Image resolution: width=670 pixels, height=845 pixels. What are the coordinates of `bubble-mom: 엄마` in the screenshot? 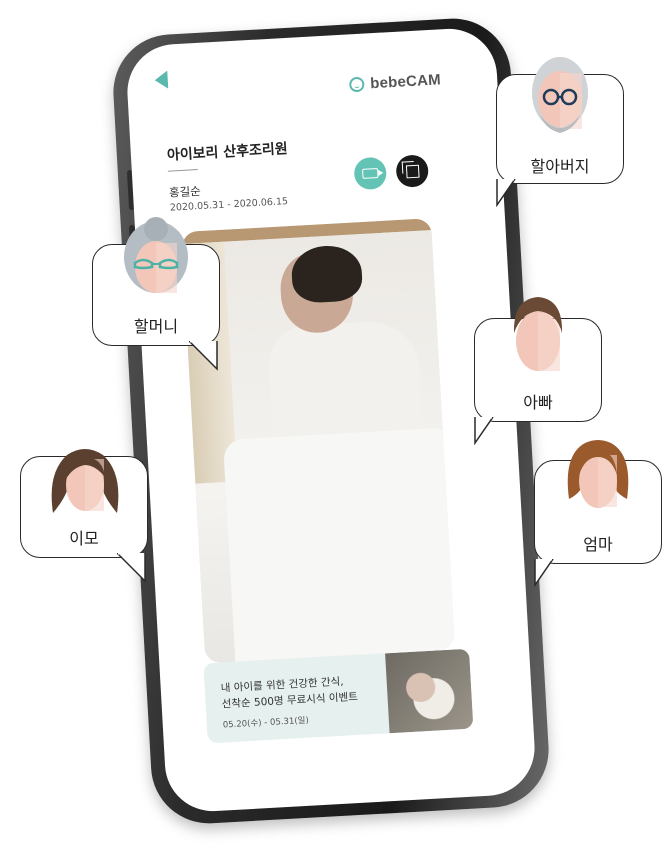 It's located at (598, 513).